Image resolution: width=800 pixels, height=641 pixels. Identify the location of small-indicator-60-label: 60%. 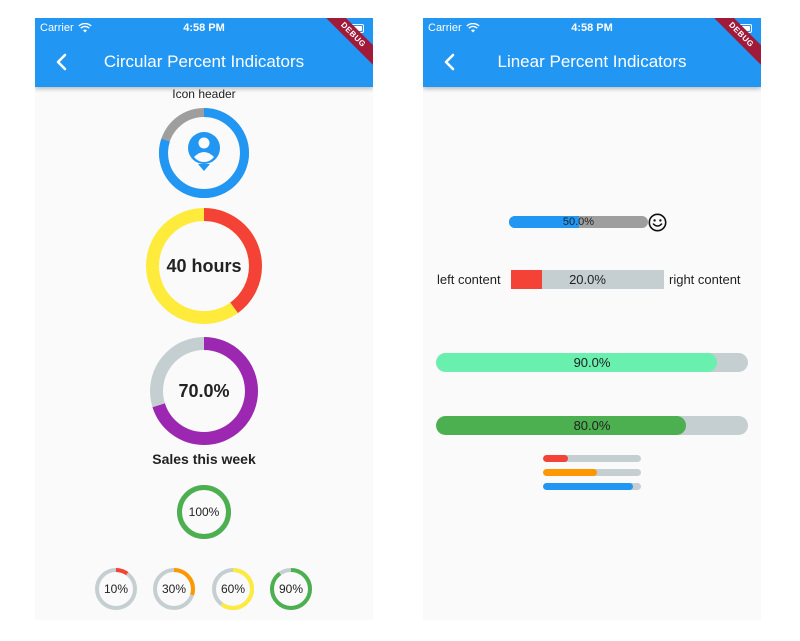
(233, 589).